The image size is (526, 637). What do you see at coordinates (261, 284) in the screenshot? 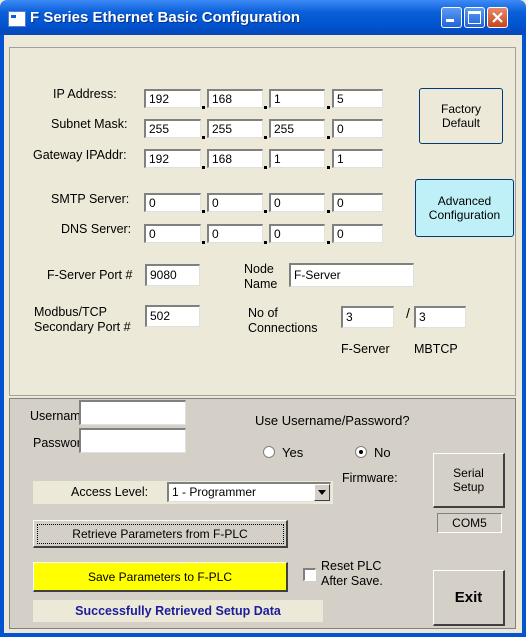
I see `node-name-label-2: Name` at bounding box center [261, 284].